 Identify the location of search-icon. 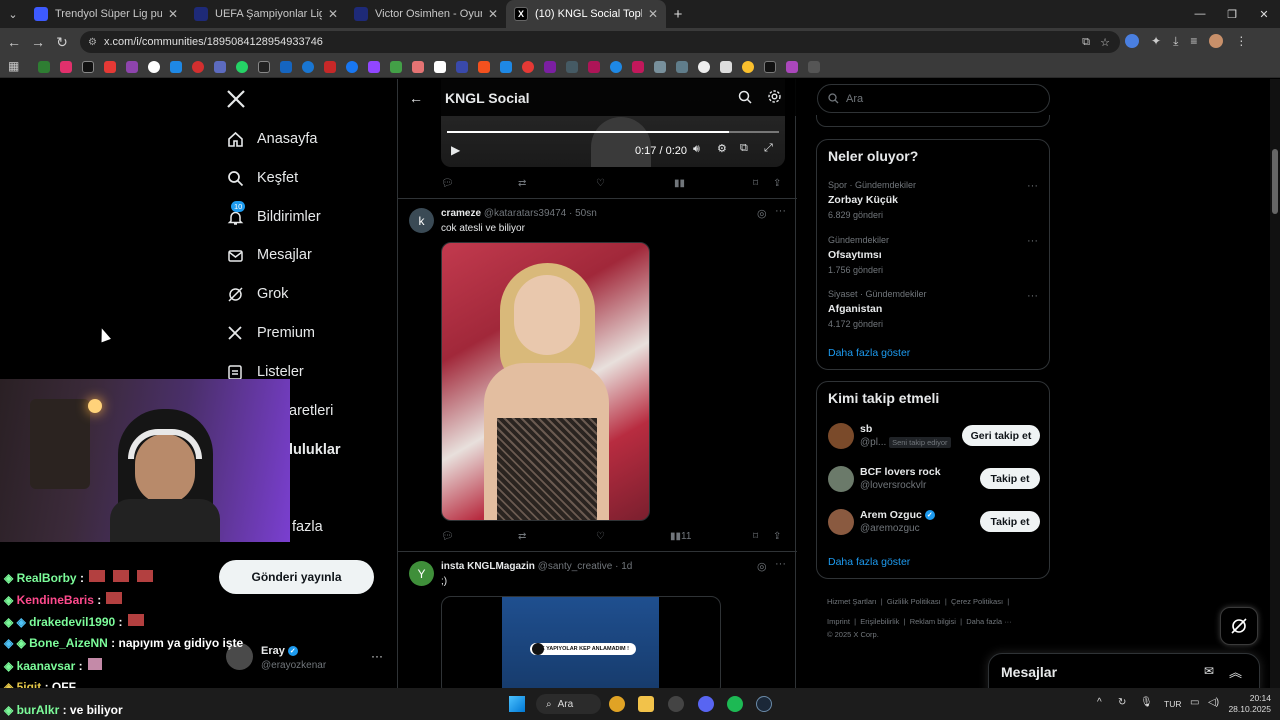
(745, 99).